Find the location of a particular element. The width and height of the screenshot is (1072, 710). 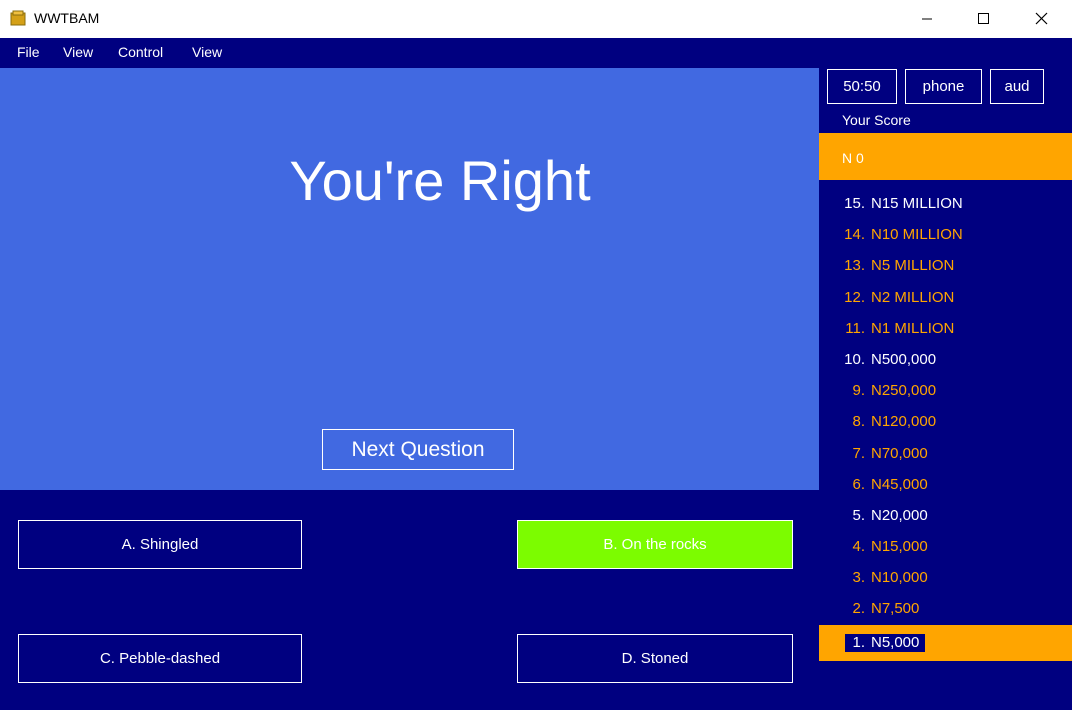

rung-number: 14. is located at coordinates (854, 235).